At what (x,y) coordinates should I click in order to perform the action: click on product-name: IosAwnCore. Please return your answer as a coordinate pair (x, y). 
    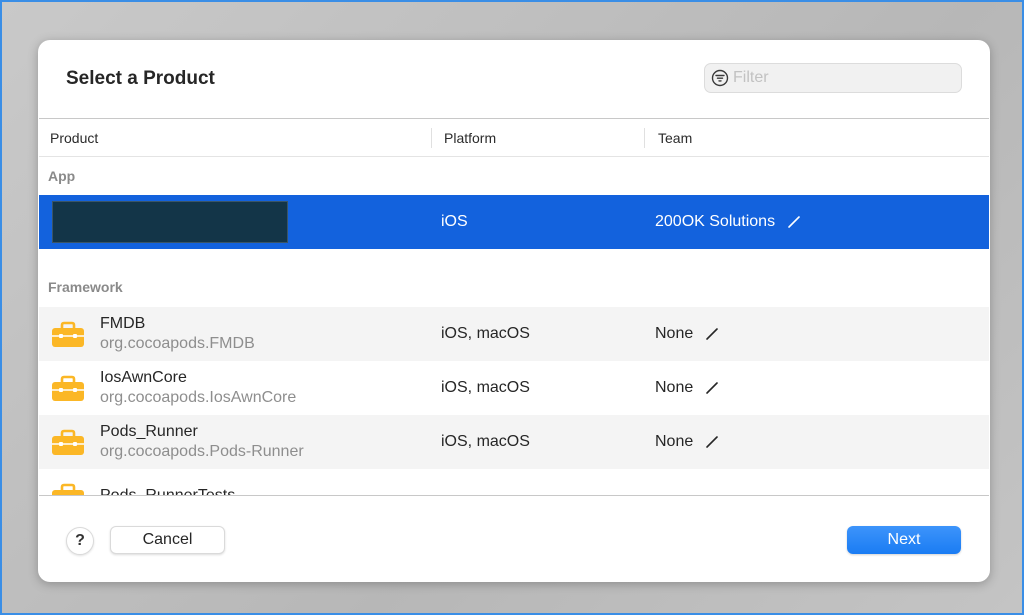
    Looking at the image, I should click on (143, 377).